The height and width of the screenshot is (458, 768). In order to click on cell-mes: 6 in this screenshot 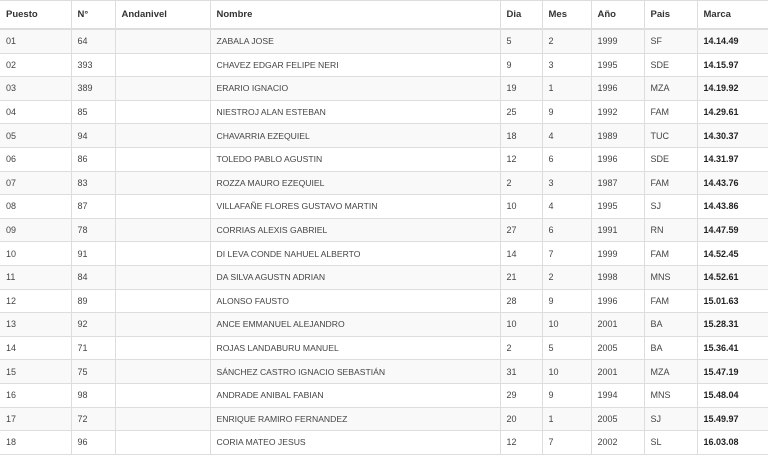, I will do `click(567, 230)`.